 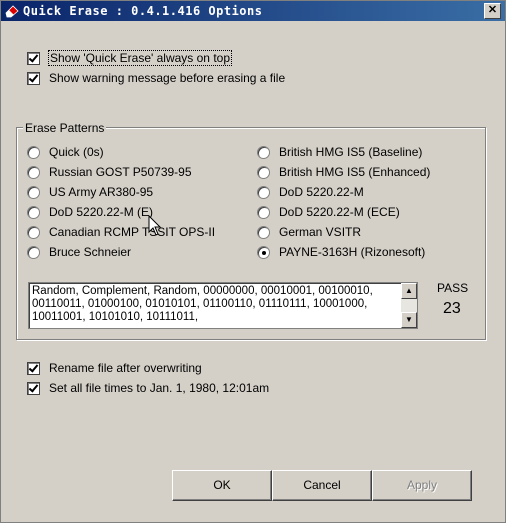 I want to click on checkbox-label: Rename file after overwriting, so click(x=125, y=368).